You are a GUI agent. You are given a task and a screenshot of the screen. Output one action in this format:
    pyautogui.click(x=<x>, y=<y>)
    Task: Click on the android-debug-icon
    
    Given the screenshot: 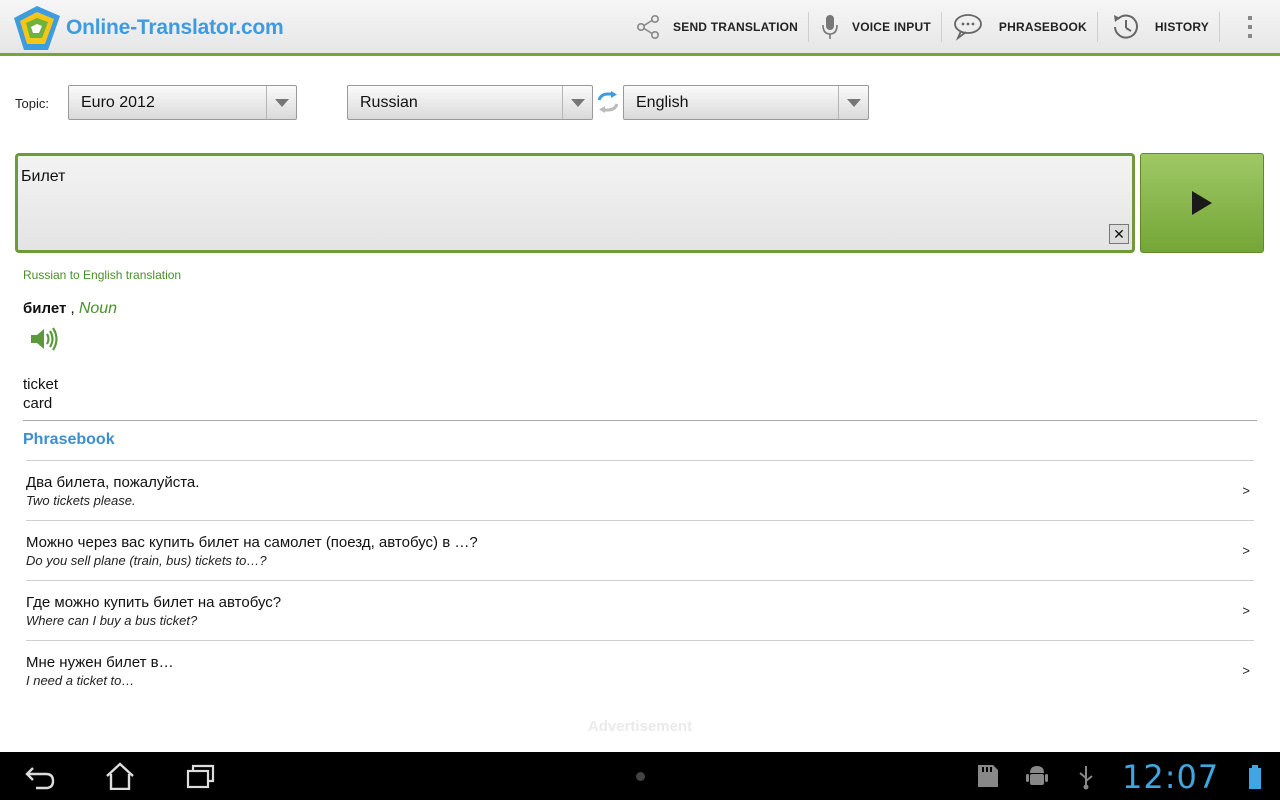 What is the action you would take?
    pyautogui.click(x=1037, y=775)
    